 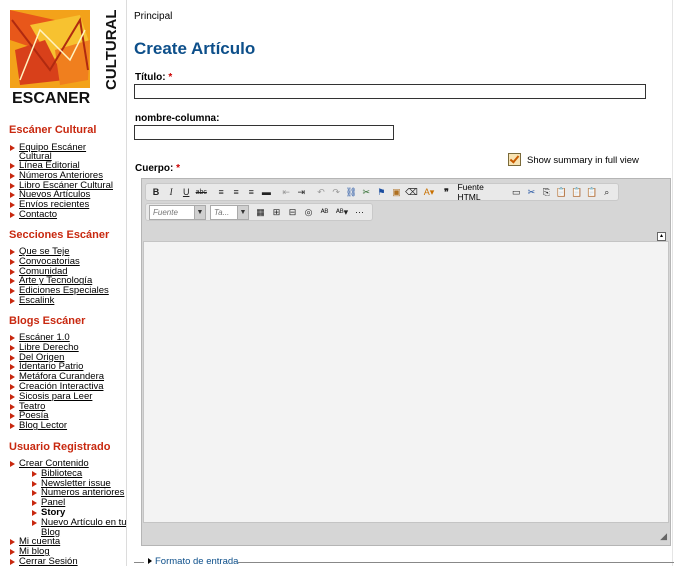 I want to click on unlink-icon: ✂, so click(x=366, y=192).